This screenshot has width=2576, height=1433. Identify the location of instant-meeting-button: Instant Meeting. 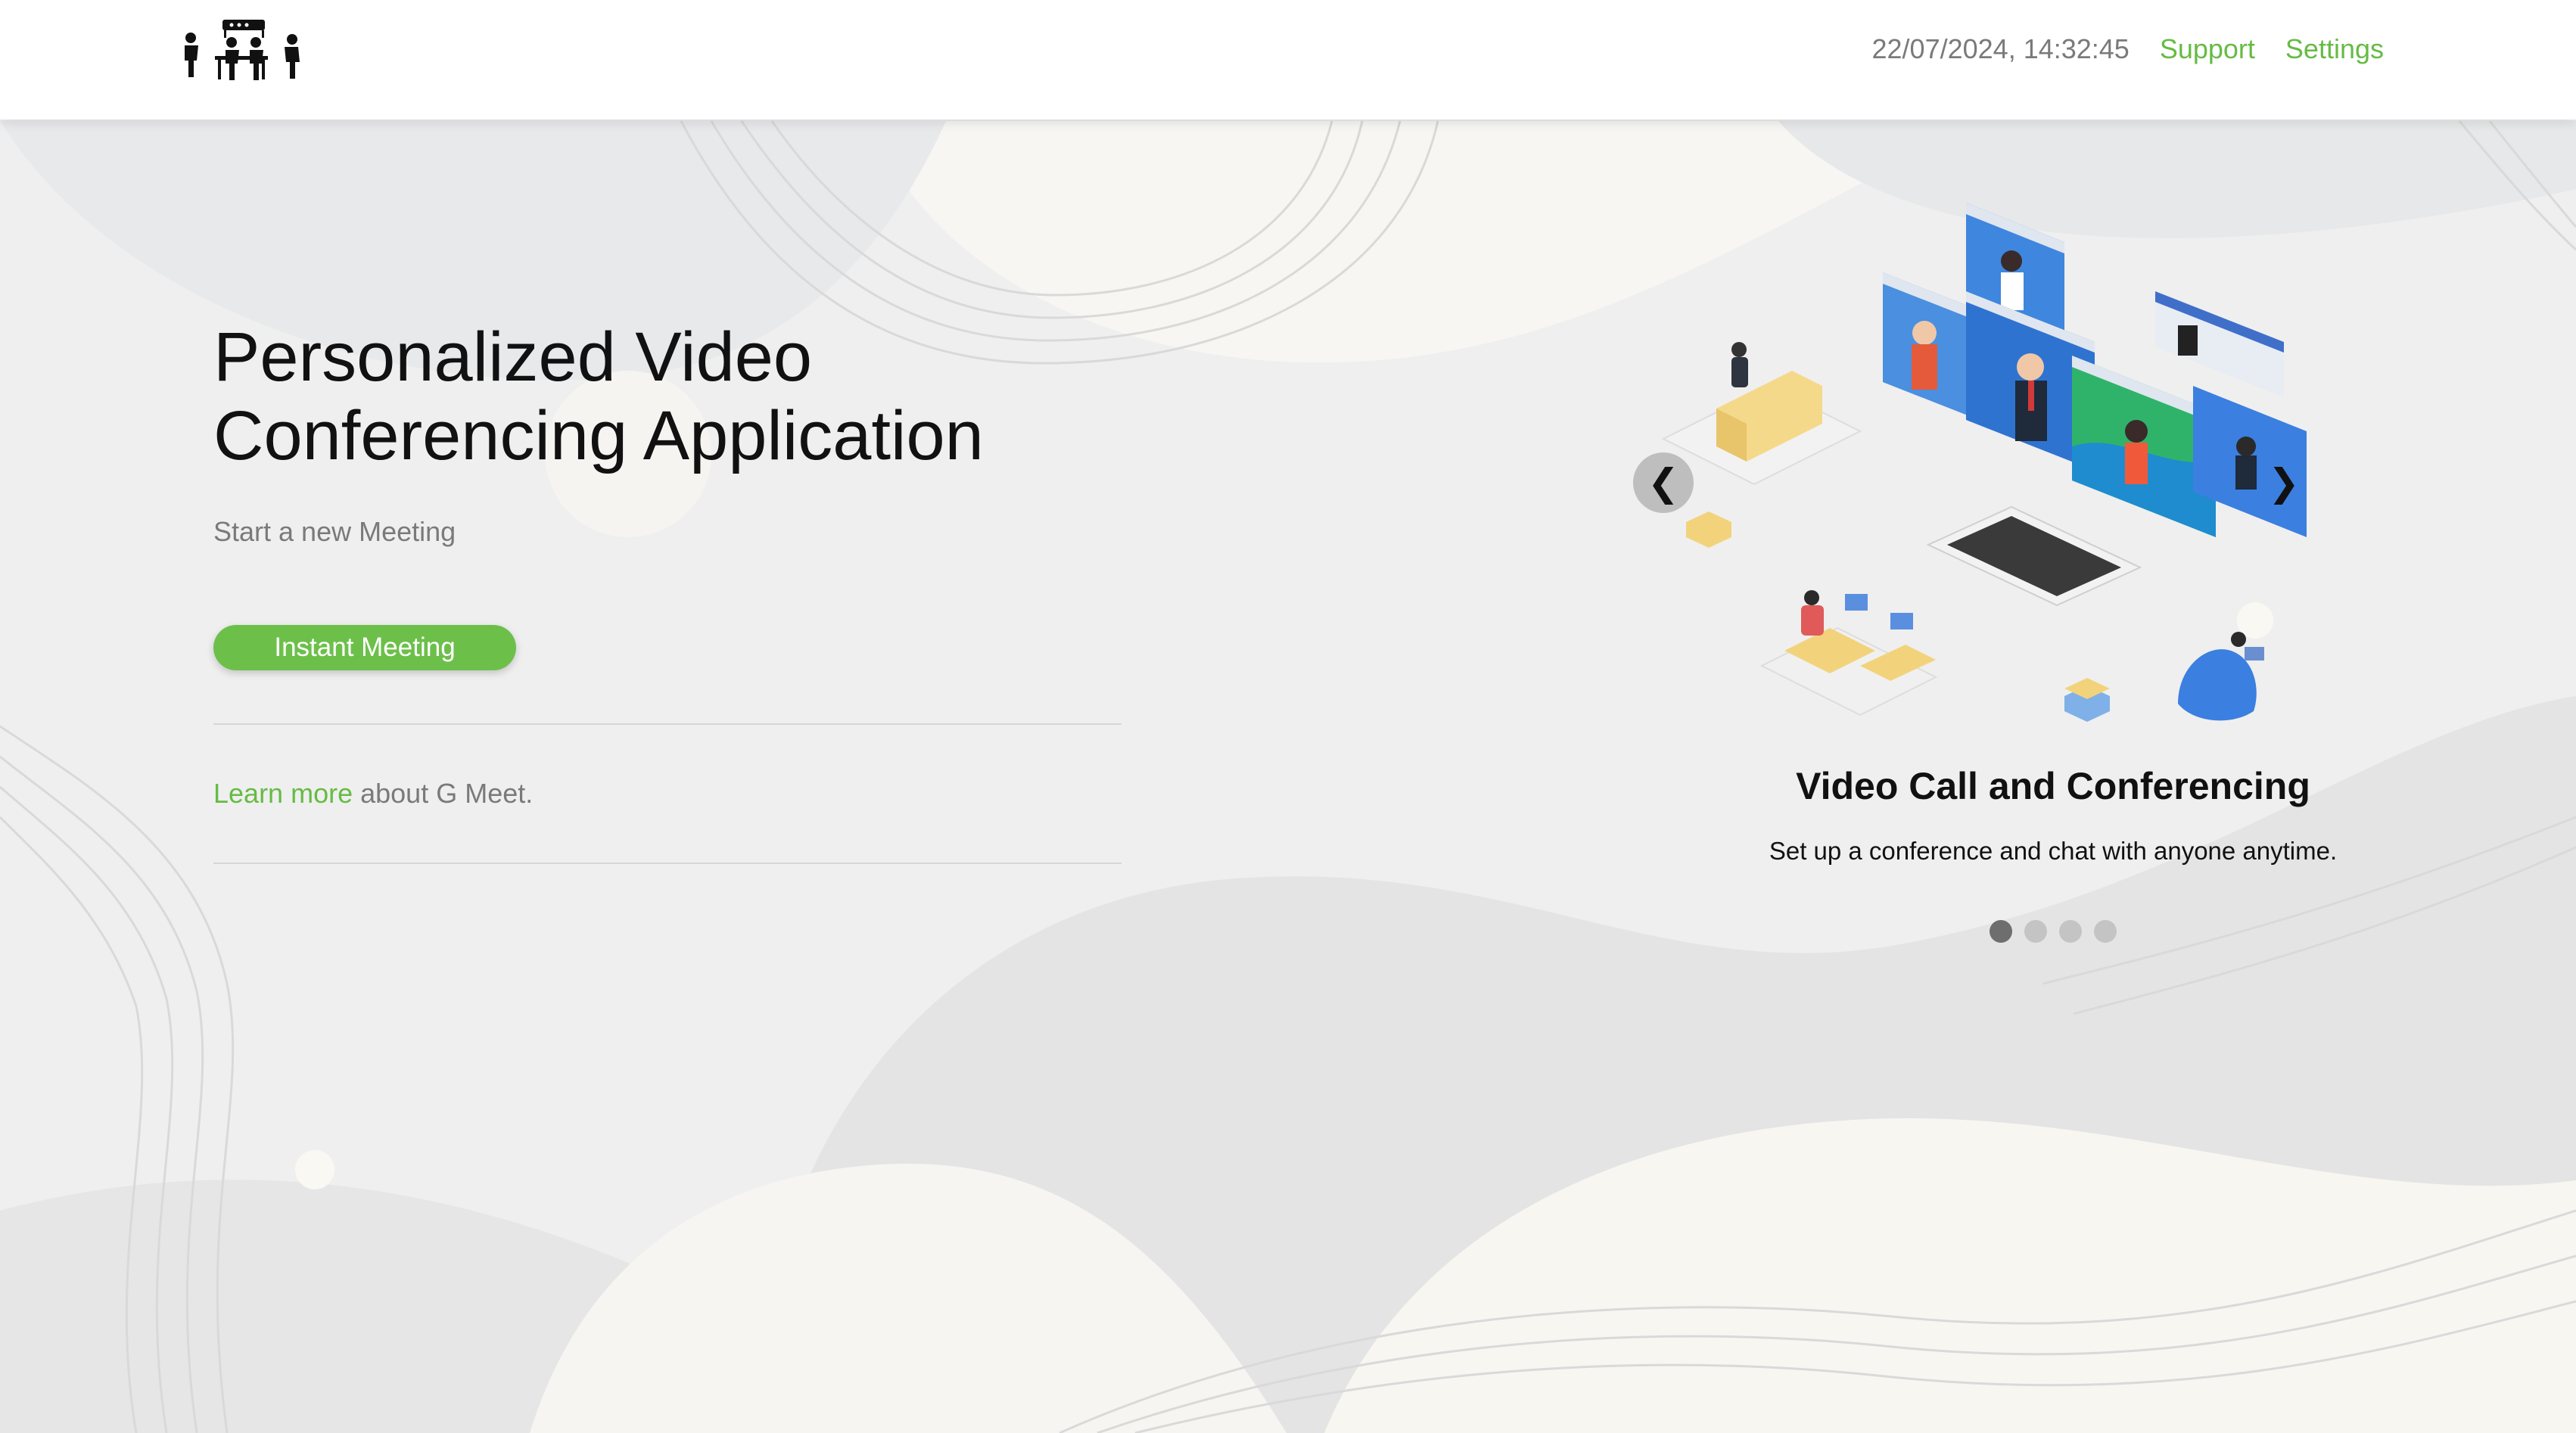
(364, 647).